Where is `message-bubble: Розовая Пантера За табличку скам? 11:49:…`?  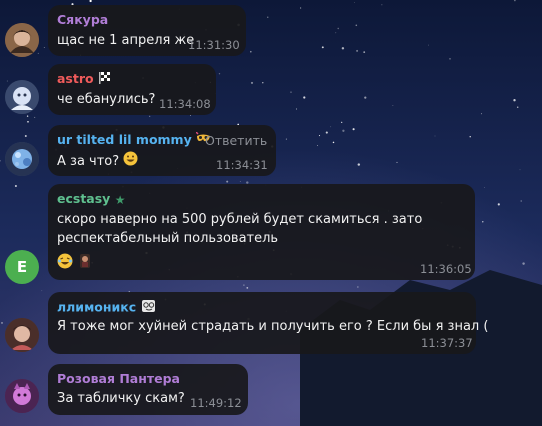 message-bubble: Розовая Пантера За табличку скам? 11:49:… is located at coordinates (148, 389).